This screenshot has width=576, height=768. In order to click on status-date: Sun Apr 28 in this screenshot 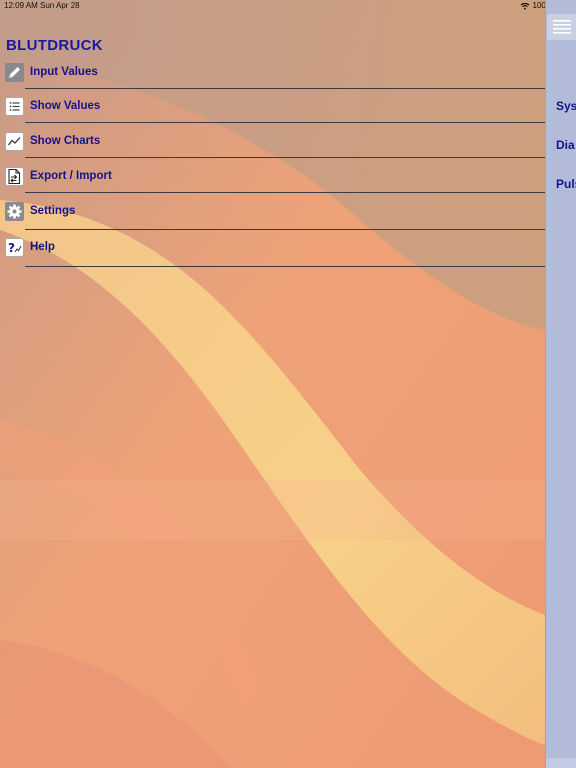, I will do `click(60, 5)`.